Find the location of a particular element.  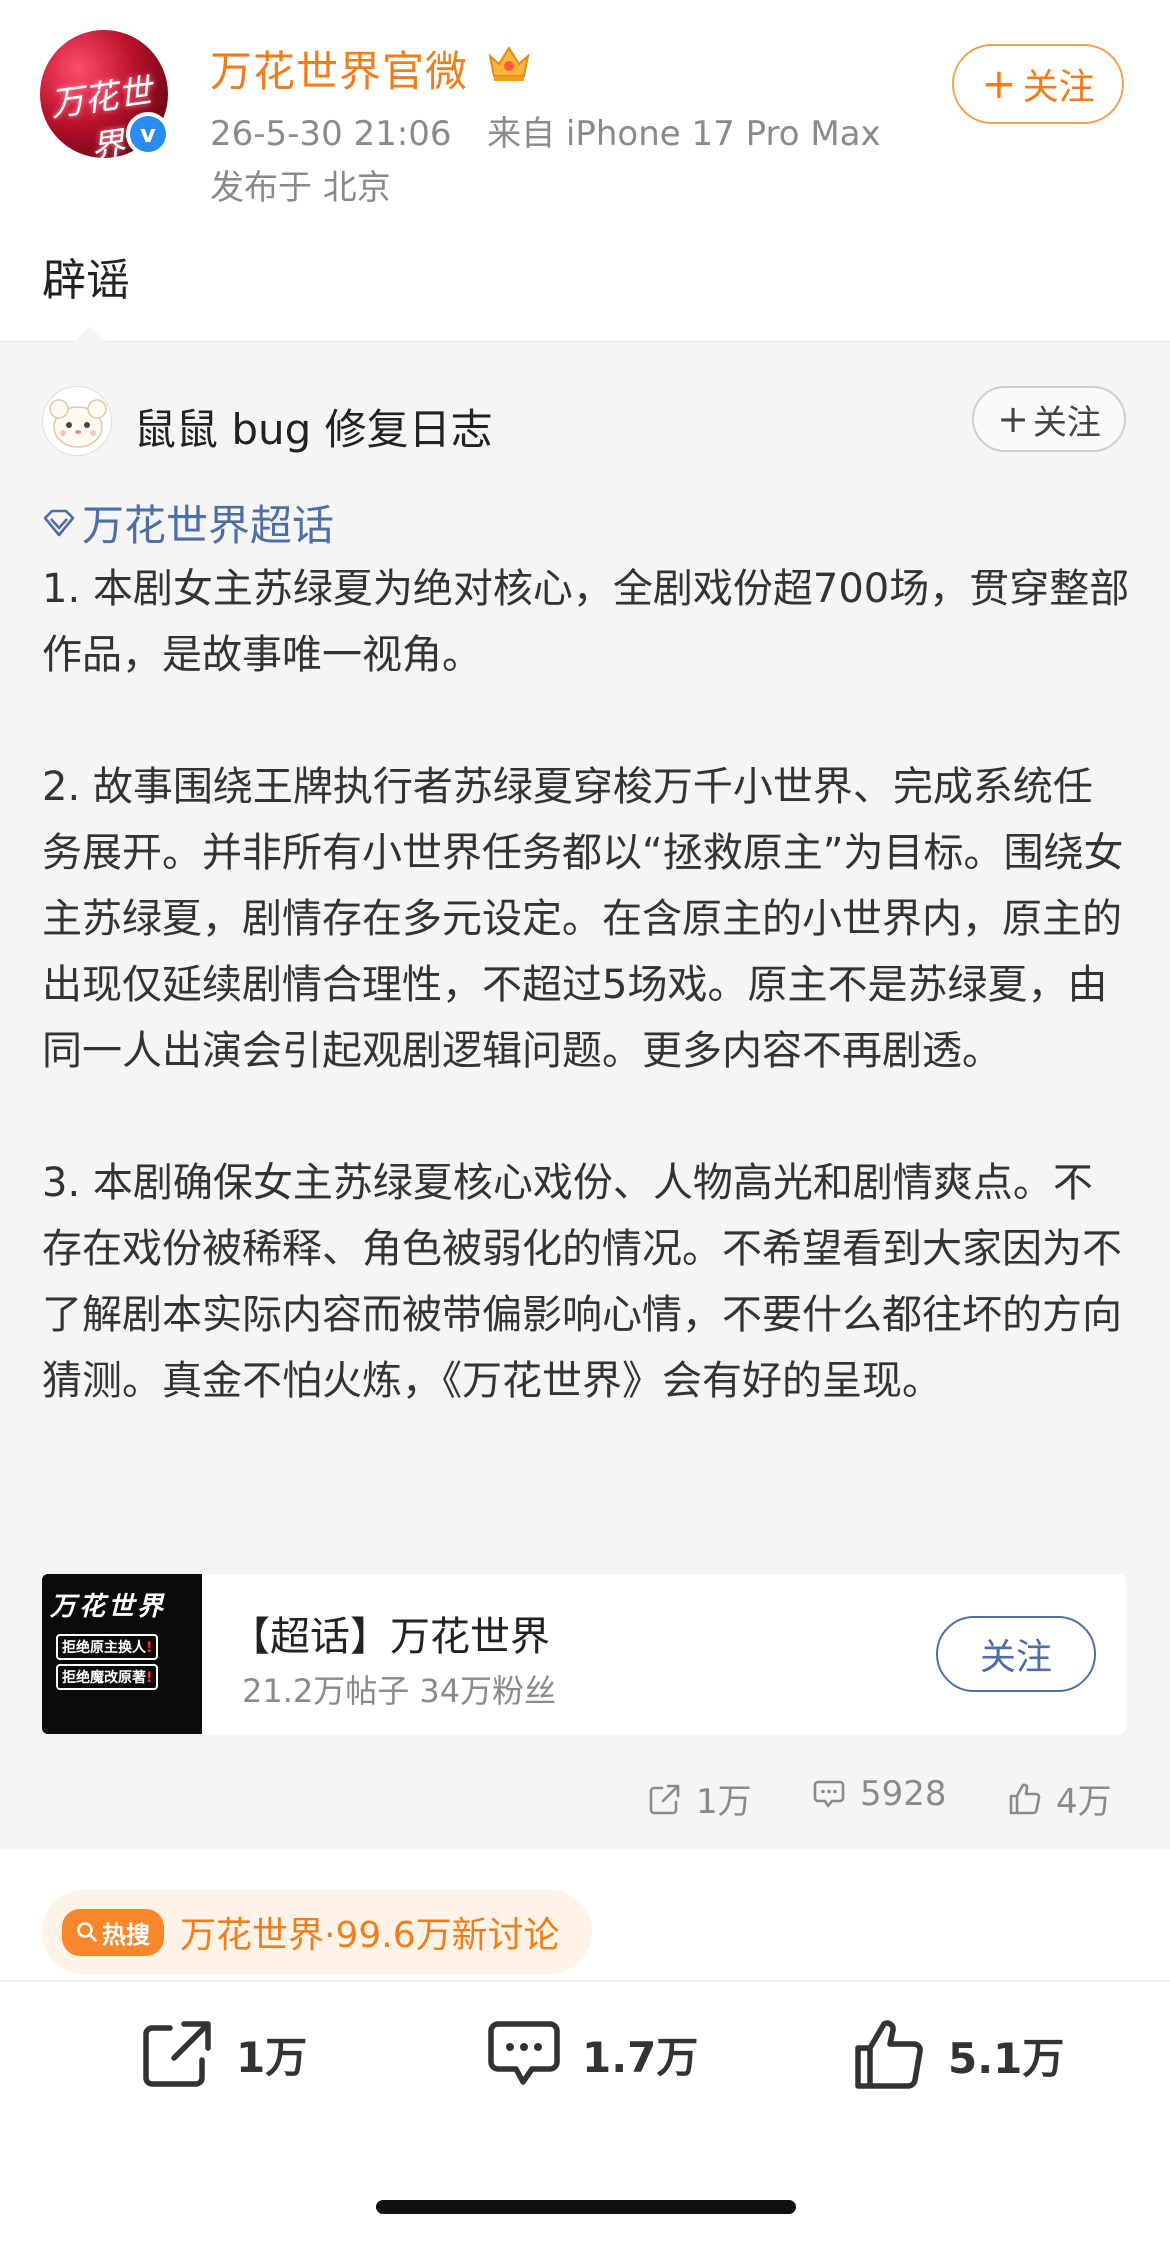

post-source: 来自 iPhone 17 Pro Max is located at coordinates (684, 134).